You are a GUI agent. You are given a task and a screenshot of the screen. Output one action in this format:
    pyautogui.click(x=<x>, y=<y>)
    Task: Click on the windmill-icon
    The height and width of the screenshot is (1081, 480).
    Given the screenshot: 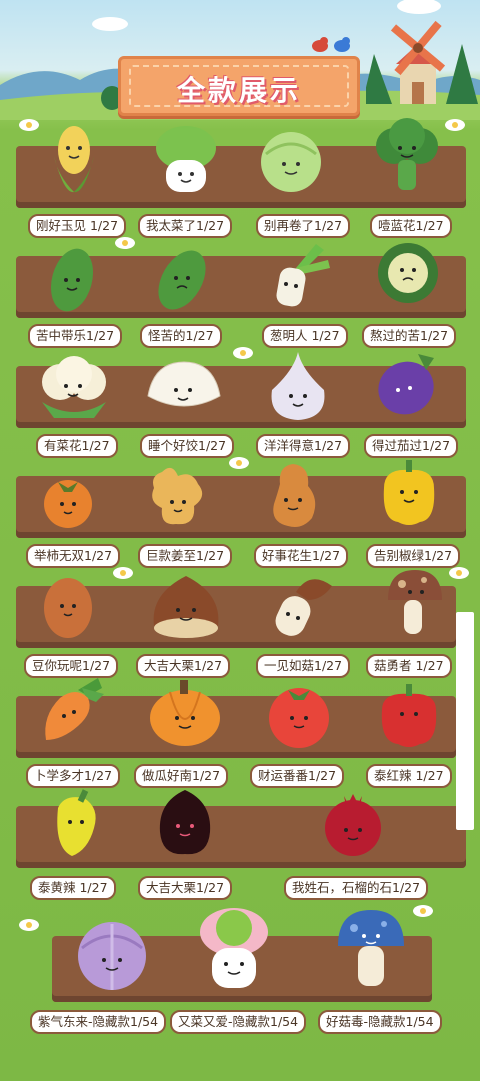 What is the action you would take?
    pyautogui.click(x=422, y=62)
    